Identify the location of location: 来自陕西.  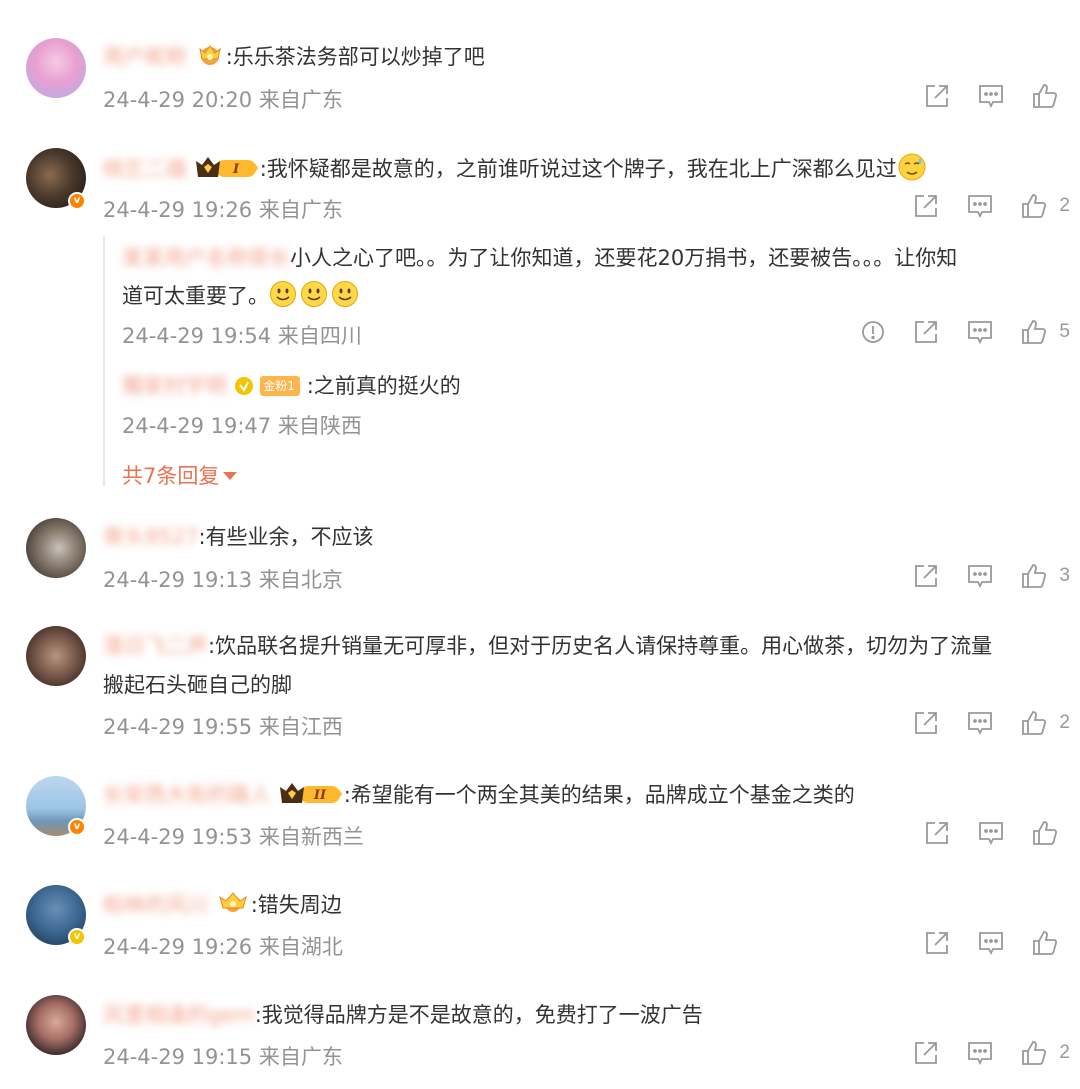
(319, 426).